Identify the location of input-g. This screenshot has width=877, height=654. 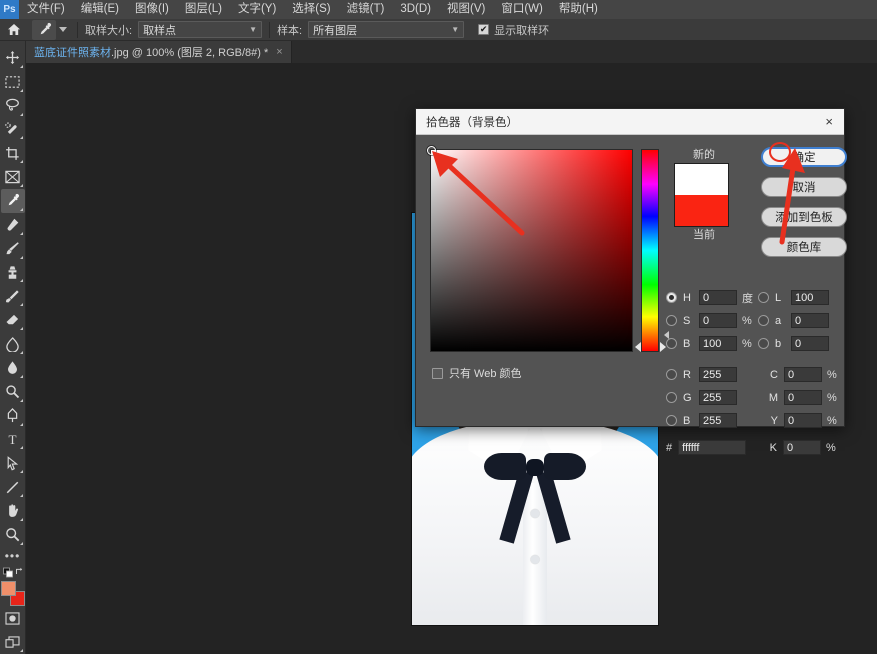
(718, 397).